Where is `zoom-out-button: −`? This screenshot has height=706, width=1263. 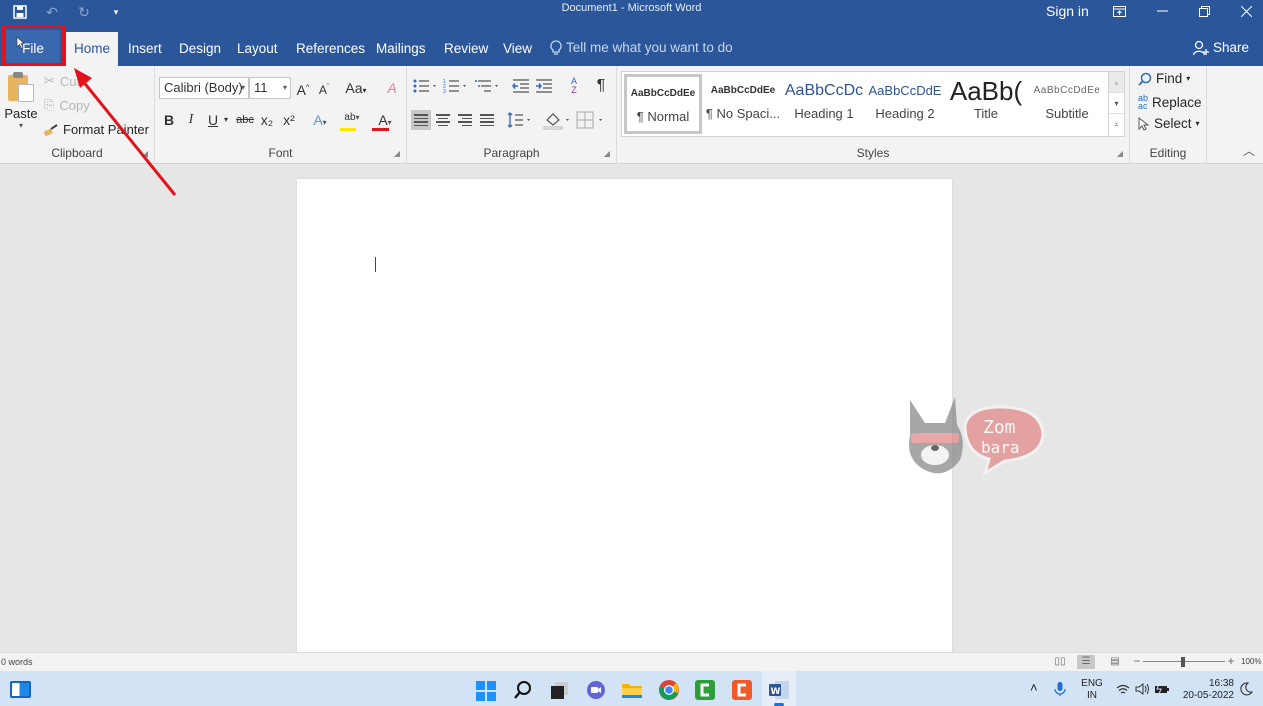
zoom-out-button: − is located at coordinates (1137, 662).